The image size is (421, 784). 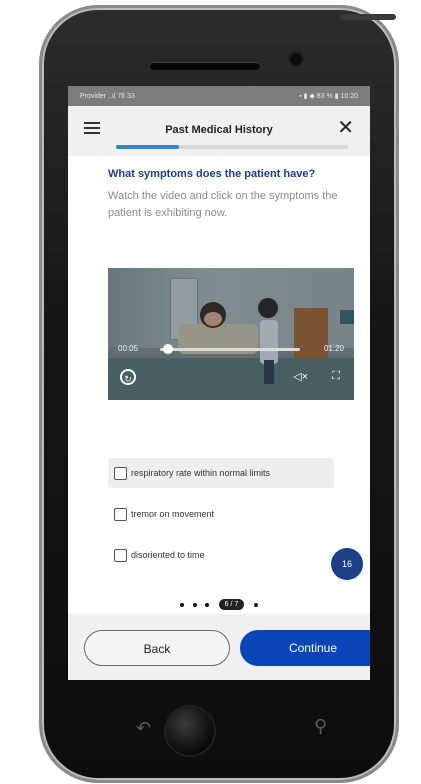 What do you see at coordinates (328, 96) in the screenshot?
I see `status-right: ▪ ▮ ◆ 83 % ▮ 10:20` at bounding box center [328, 96].